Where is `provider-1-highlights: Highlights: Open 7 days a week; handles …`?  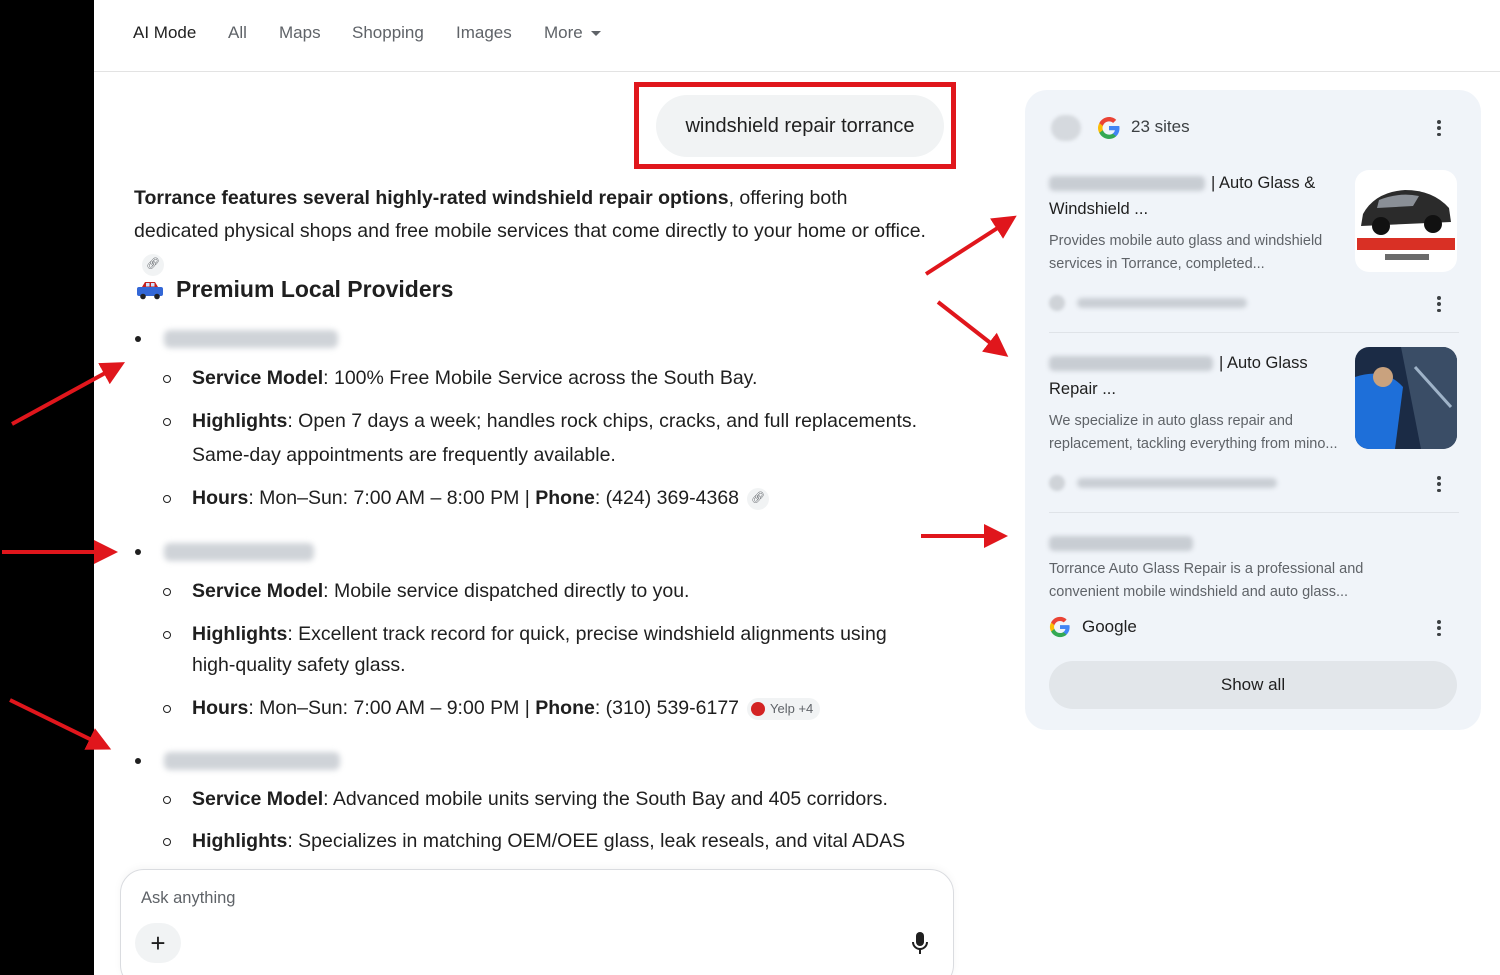 provider-1-highlights: Highlights: Open 7 days a week; handles … is located at coordinates (555, 421).